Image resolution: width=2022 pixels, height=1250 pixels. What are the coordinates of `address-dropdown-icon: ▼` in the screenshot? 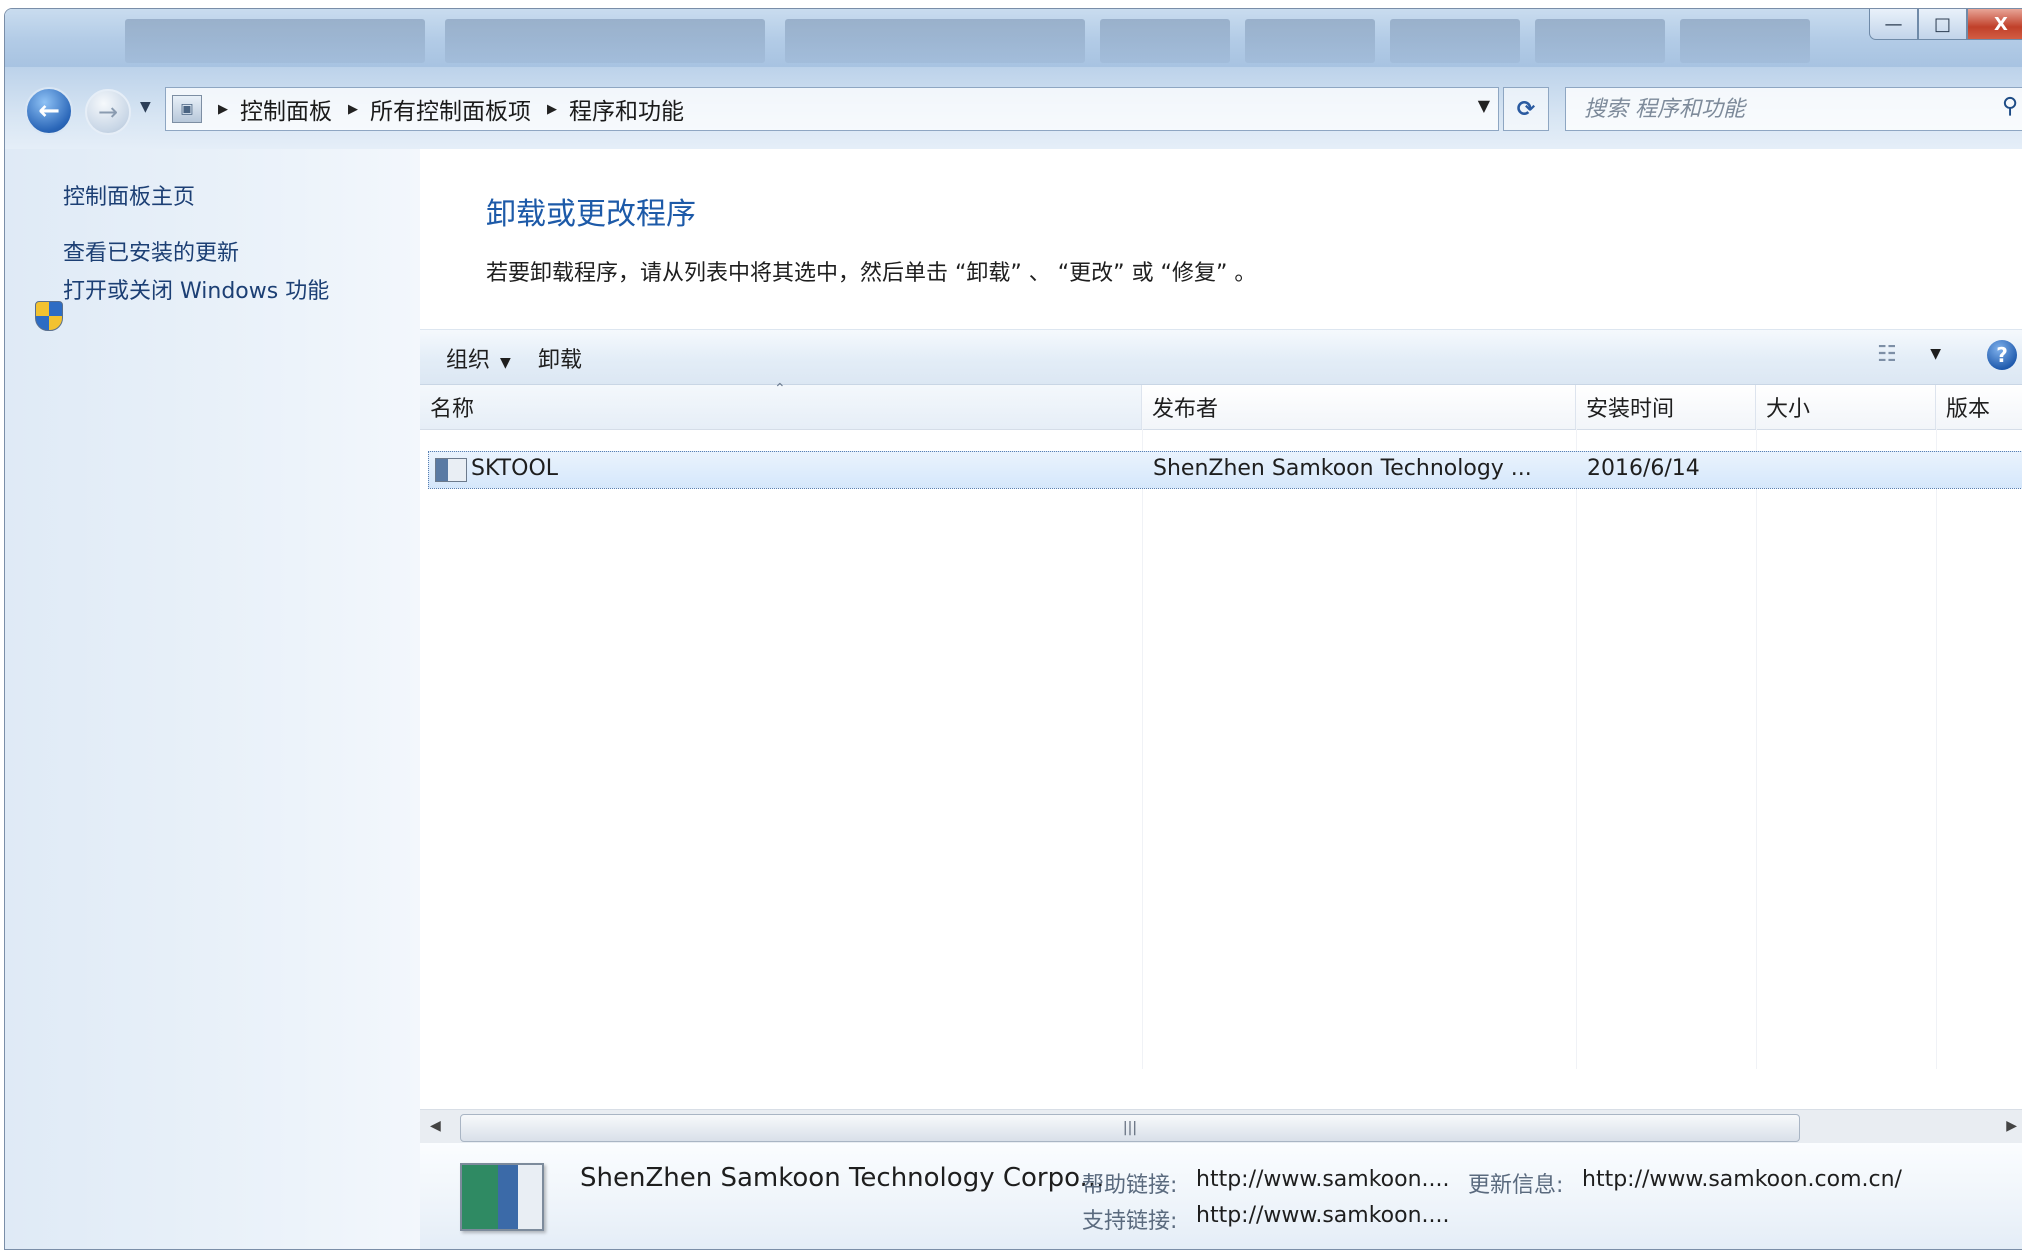 It's located at (1484, 105).